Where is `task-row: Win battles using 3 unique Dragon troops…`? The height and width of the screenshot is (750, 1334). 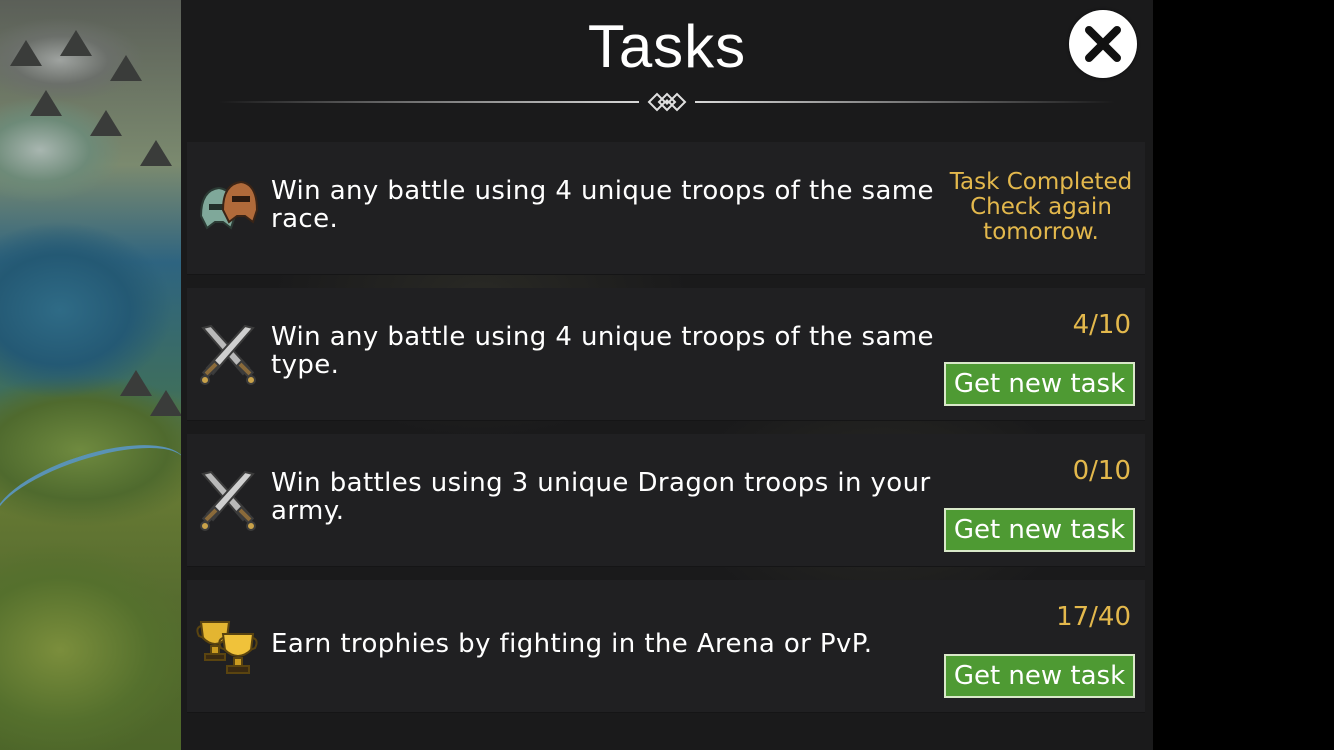 task-row: Win battles using 3 unique Dragon troops… is located at coordinates (666, 500).